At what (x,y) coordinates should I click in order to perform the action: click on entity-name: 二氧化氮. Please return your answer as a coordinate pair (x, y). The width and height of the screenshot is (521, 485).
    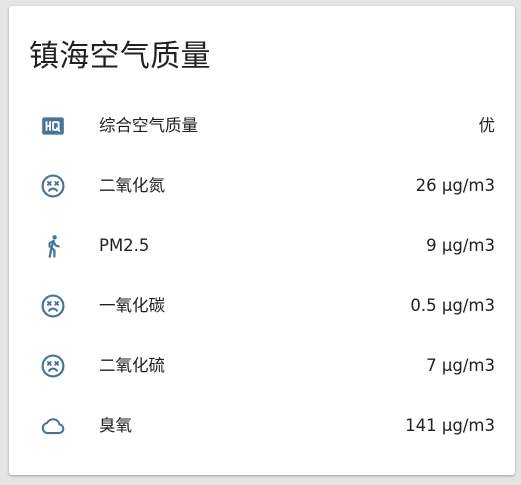
    Looking at the image, I should click on (132, 185).